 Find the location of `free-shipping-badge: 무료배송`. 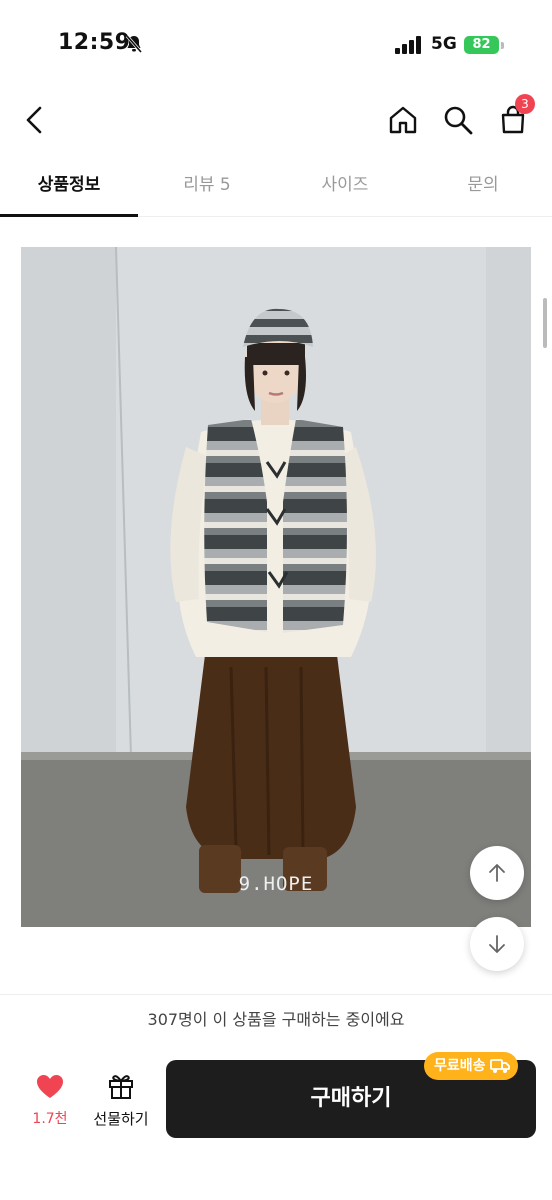

free-shipping-badge: 무료배송 is located at coordinates (471, 1066).